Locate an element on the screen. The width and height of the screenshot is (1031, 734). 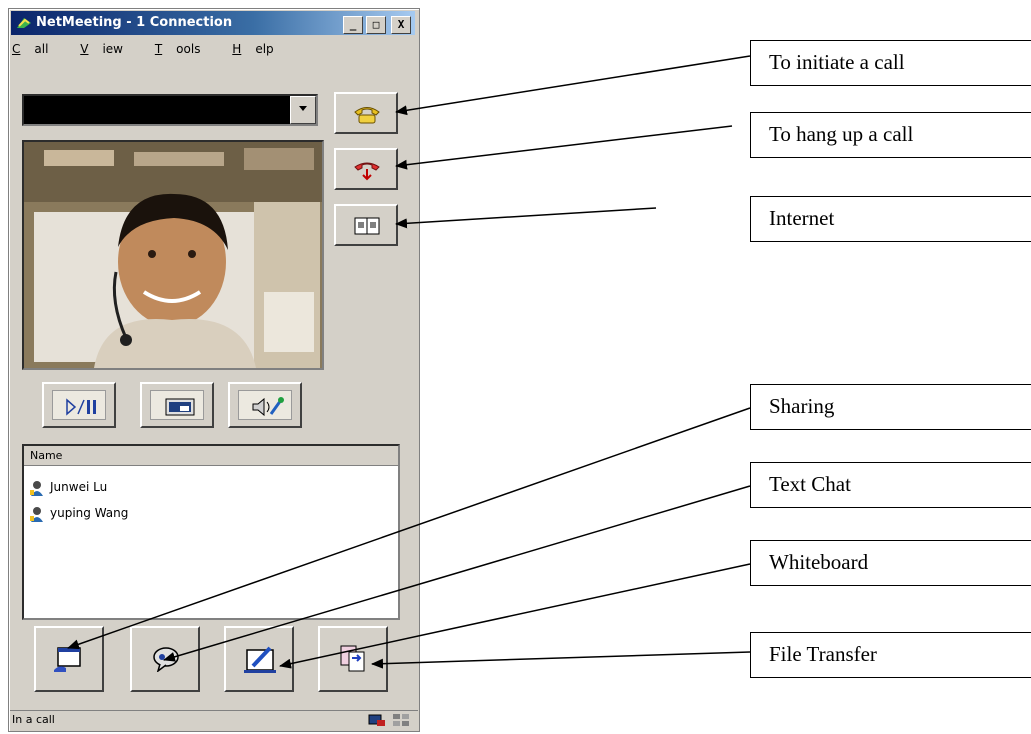
arrow-hang-up-call is located at coordinates (564, 147).